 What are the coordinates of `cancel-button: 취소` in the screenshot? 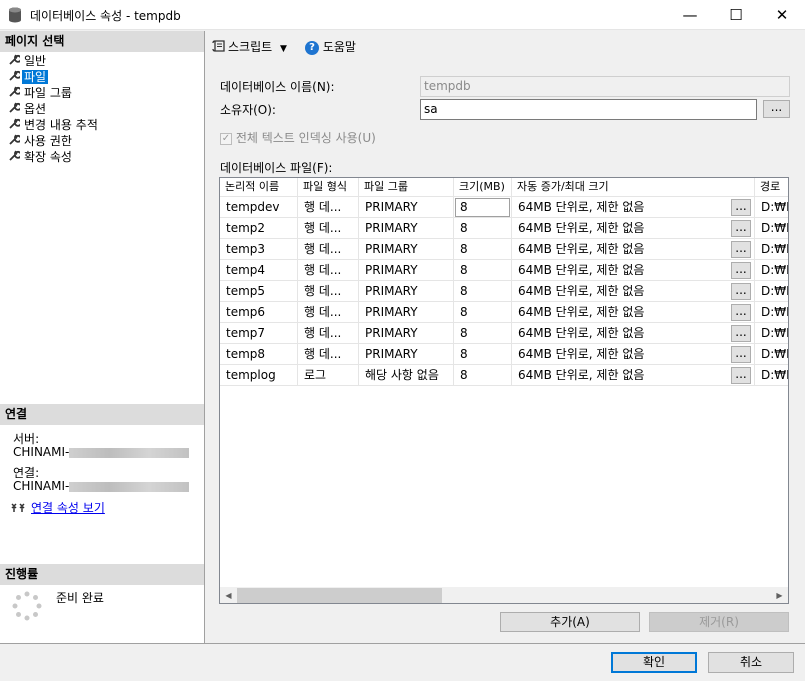 It's located at (751, 662).